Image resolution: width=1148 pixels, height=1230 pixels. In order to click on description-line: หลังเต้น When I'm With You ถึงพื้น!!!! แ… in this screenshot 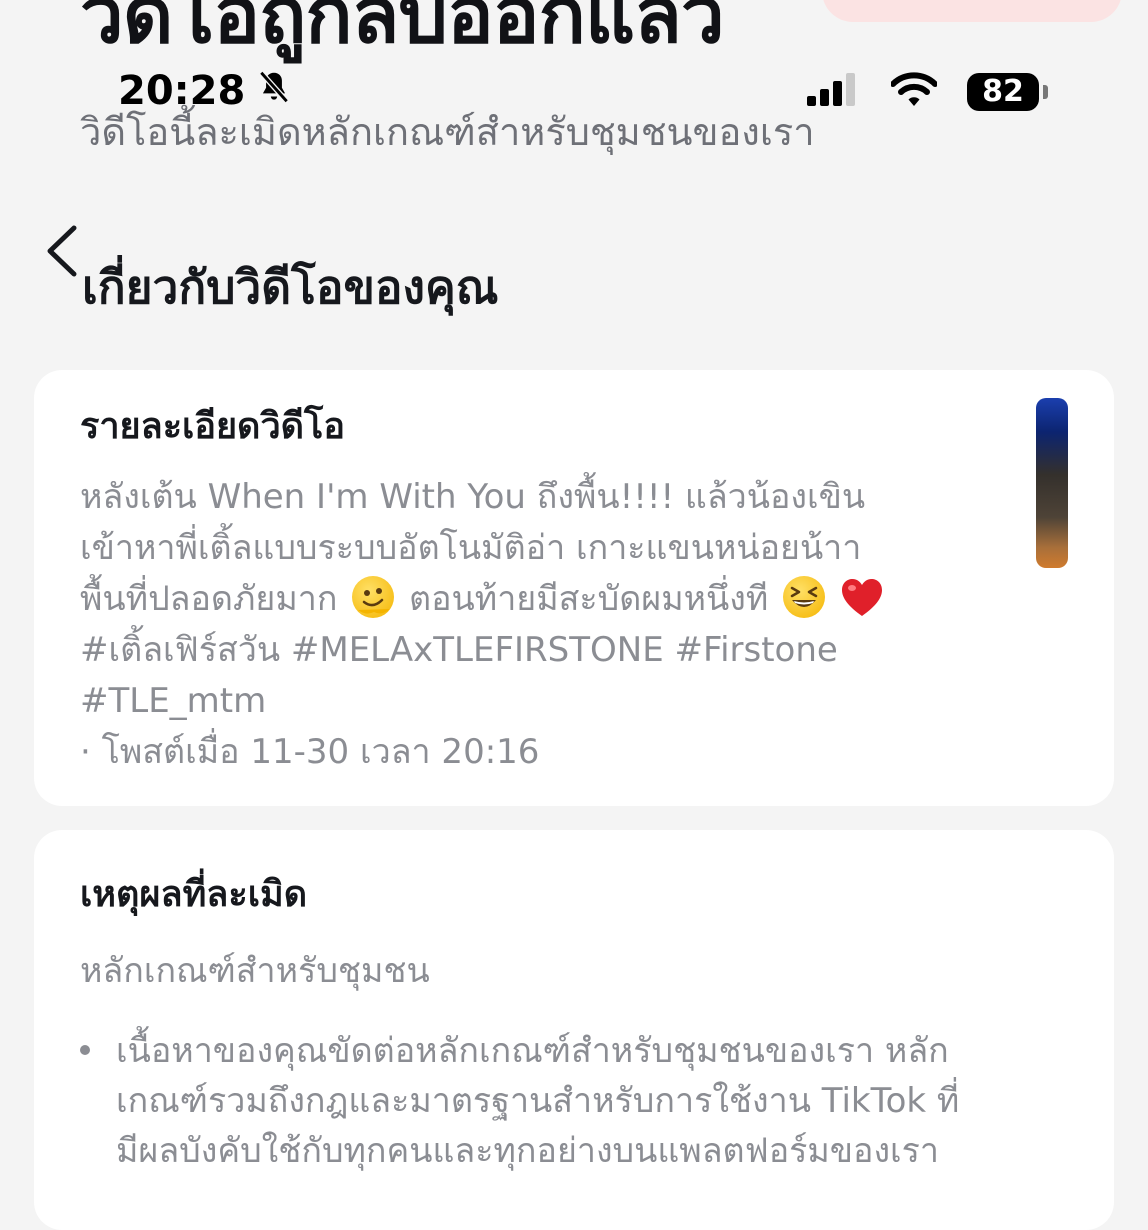, I will do `click(473, 497)`.